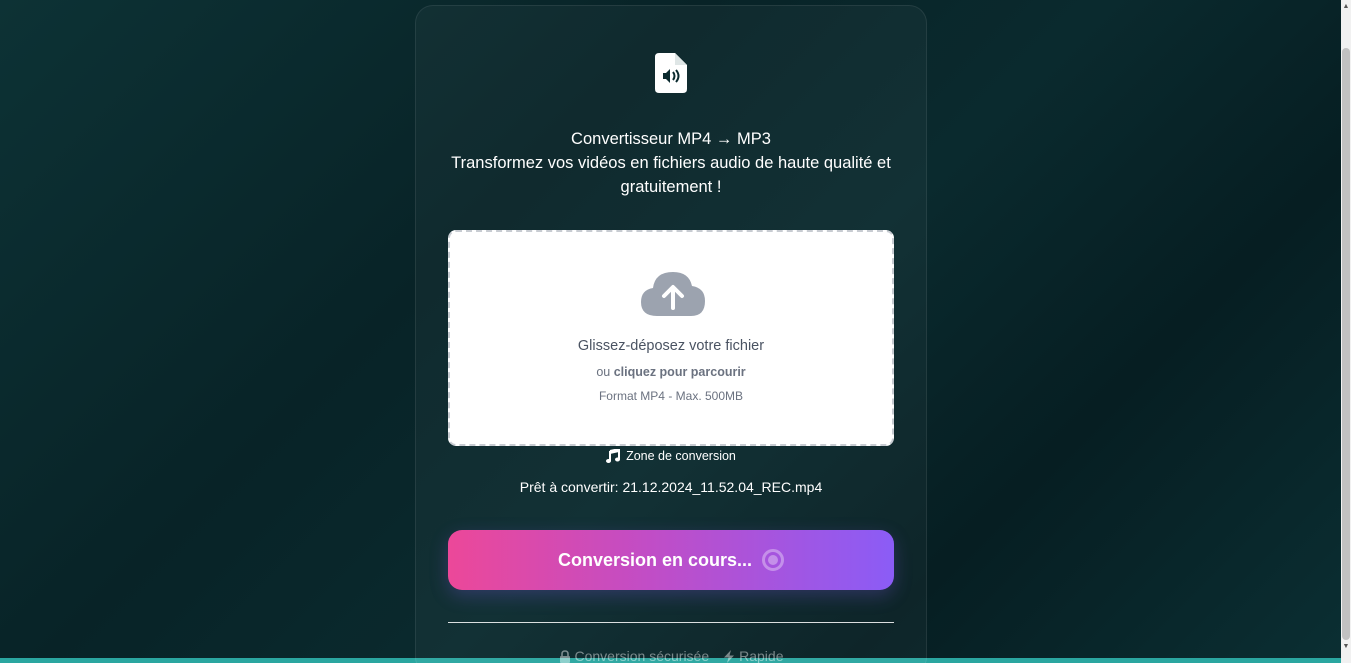  I want to click on feature-fast: Rapide, so click(753, 655).